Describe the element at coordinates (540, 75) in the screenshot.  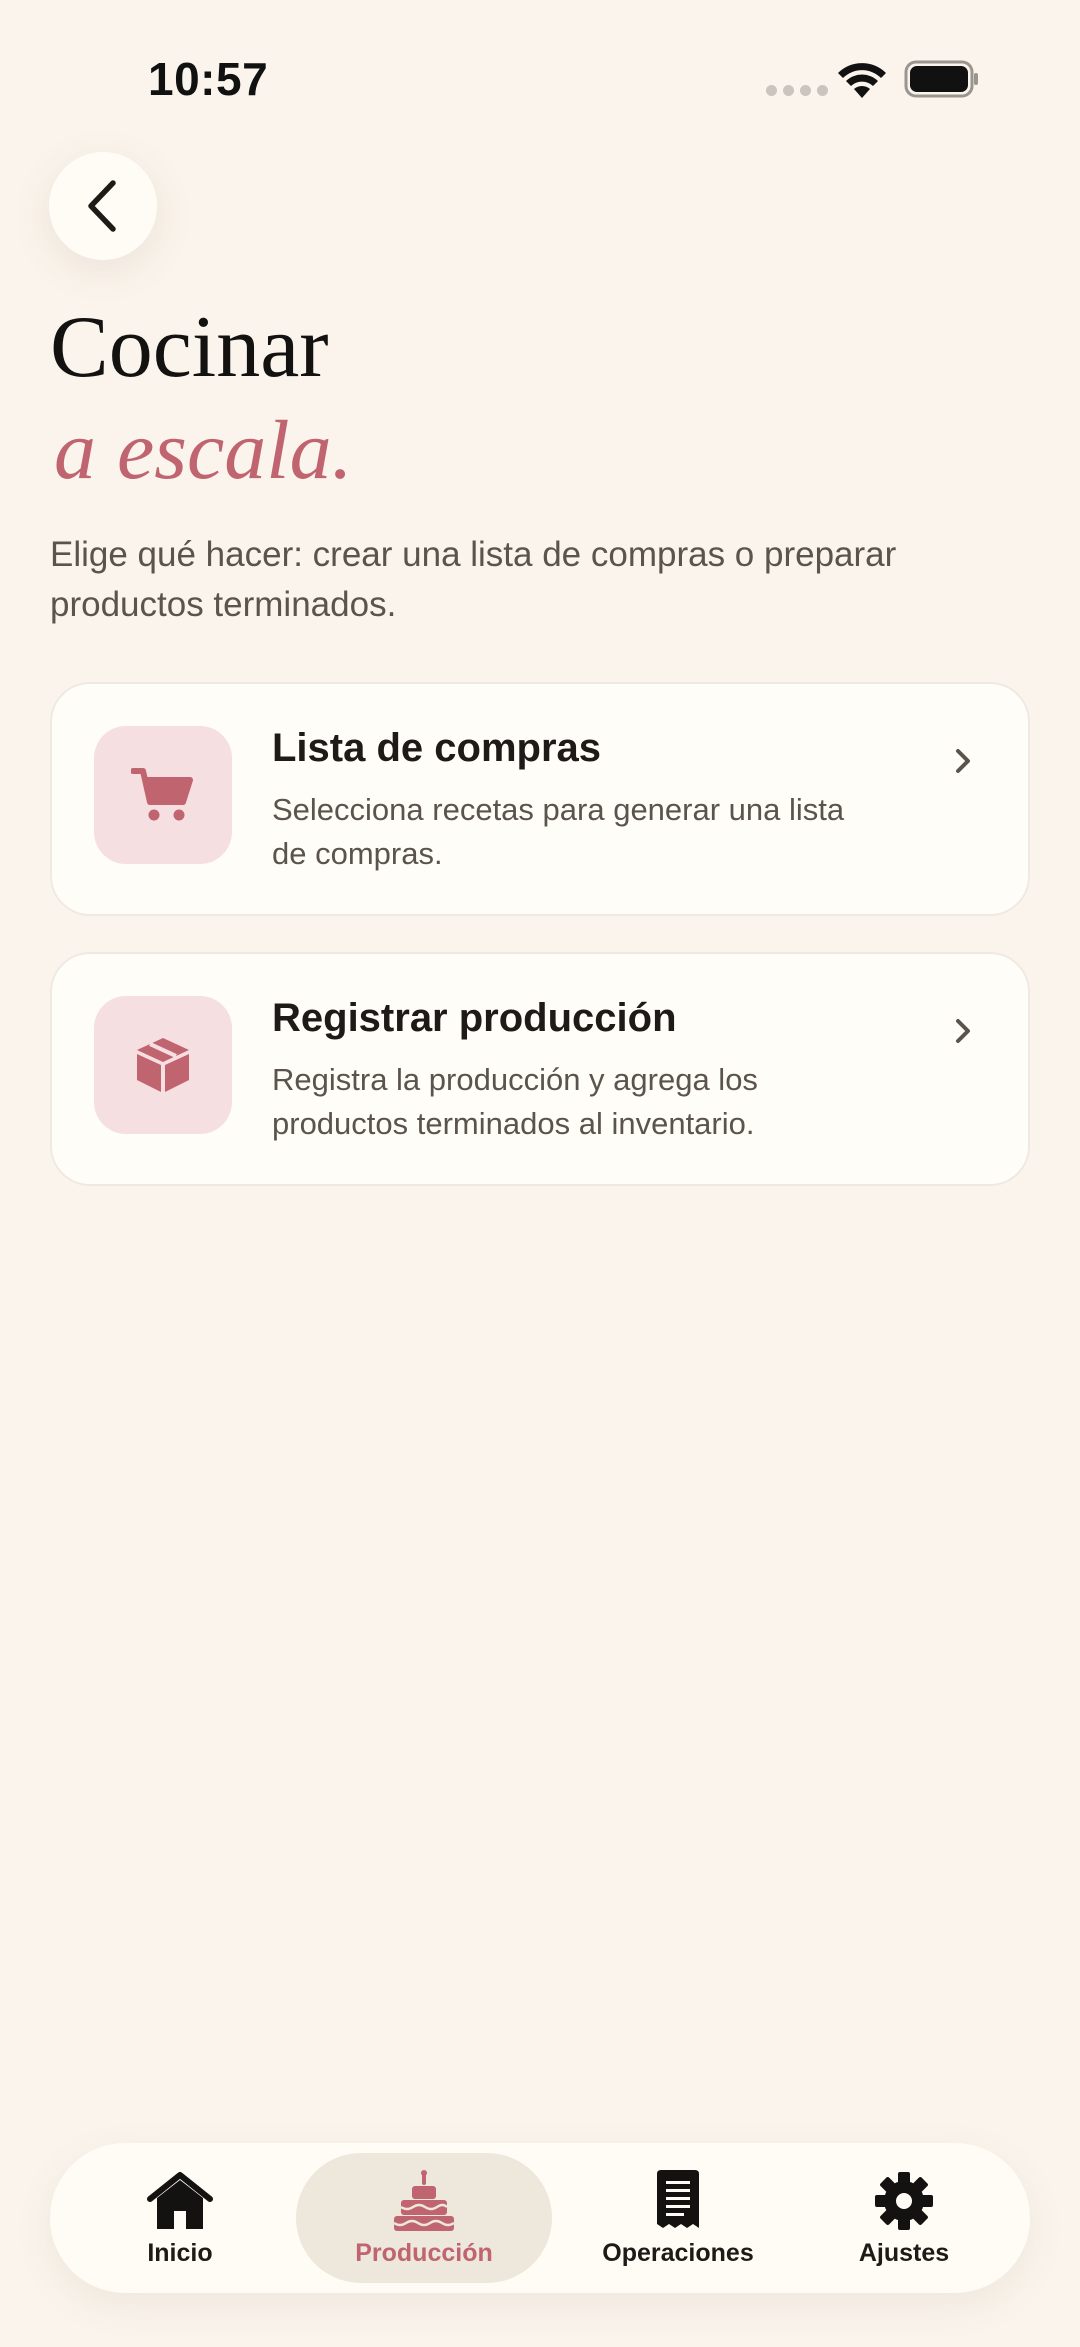
I see `status-bar: 10:57` at that location.